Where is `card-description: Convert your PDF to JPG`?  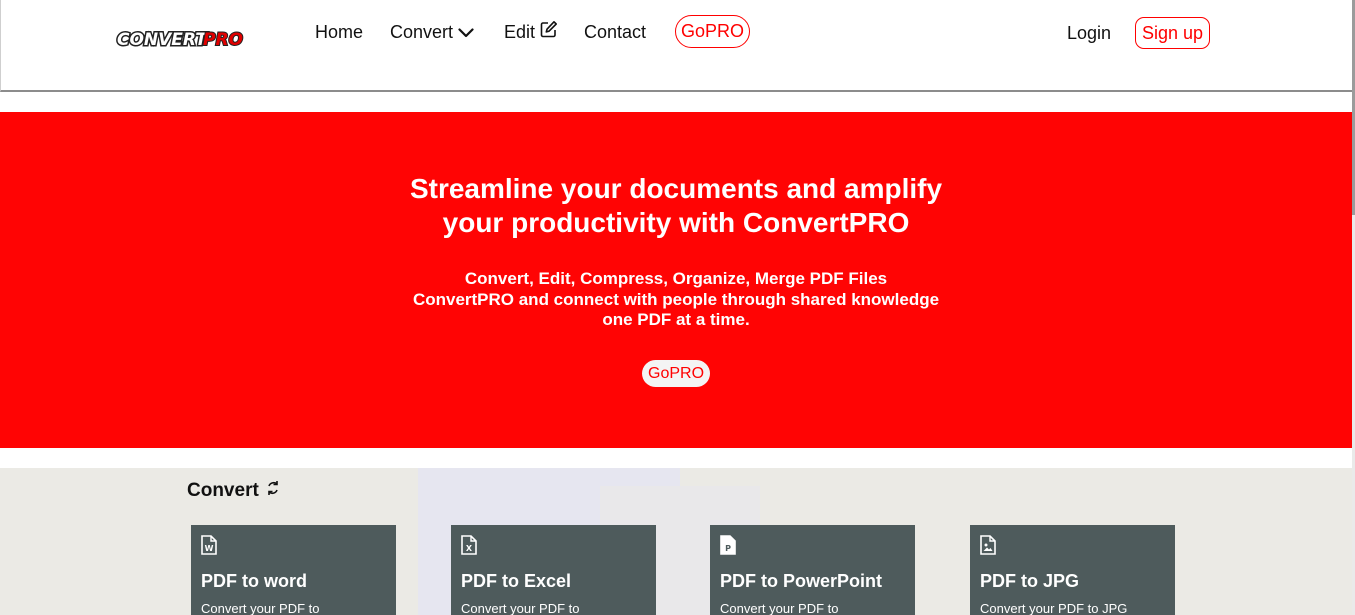 card-description: Convert your PDF to JPG is located at coordinates (1054, 608).